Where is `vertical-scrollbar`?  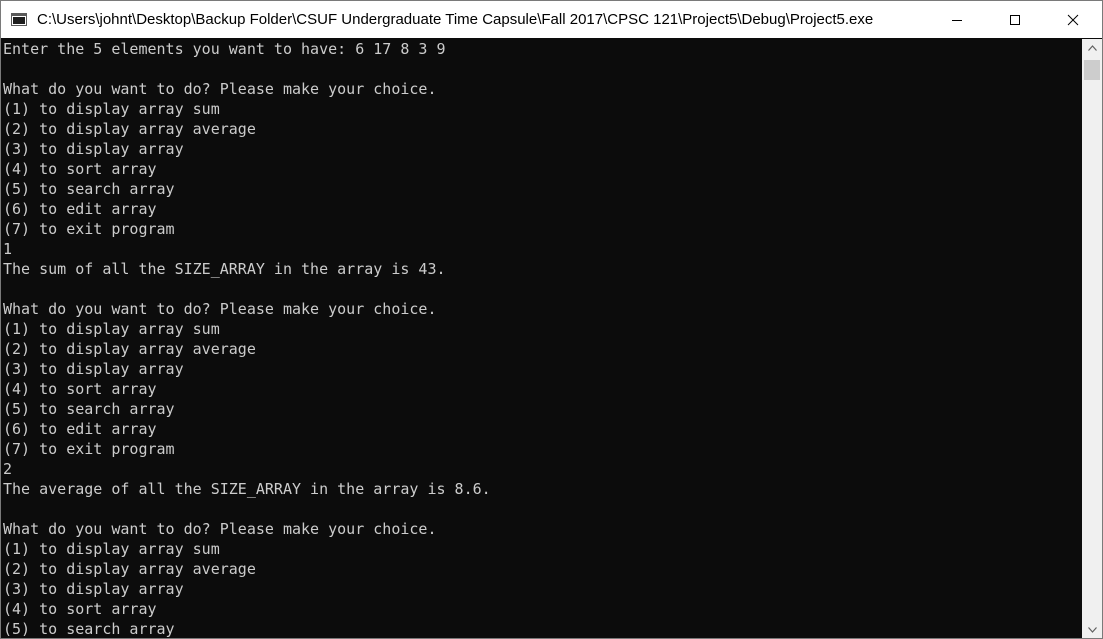 vertical-scrollbar is located at coordinates (1092, 338).